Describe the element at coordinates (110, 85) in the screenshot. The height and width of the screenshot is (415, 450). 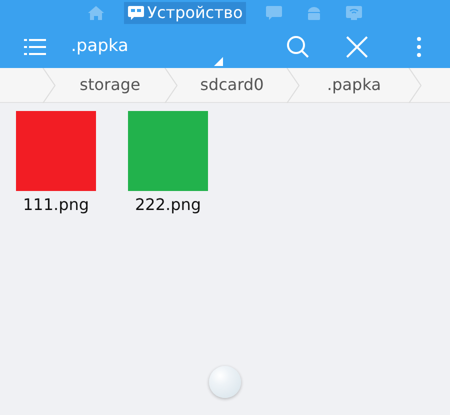
I see `breadcrumb-item: storage` at that location.